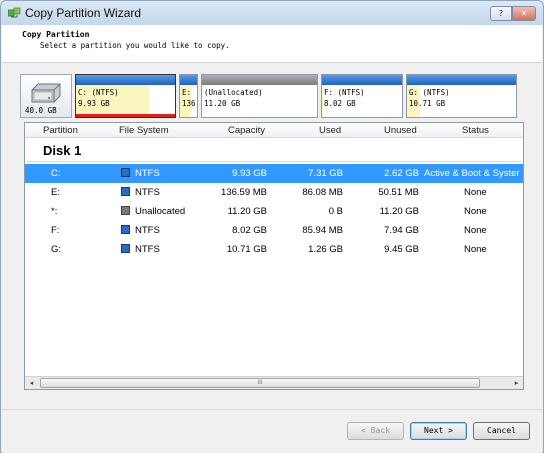 The width and height of the screenshot is (544, 453). Describe the element at coordinates (322, 230) in the screenshot. I see `cell-used: 85.94 MB` at that location.